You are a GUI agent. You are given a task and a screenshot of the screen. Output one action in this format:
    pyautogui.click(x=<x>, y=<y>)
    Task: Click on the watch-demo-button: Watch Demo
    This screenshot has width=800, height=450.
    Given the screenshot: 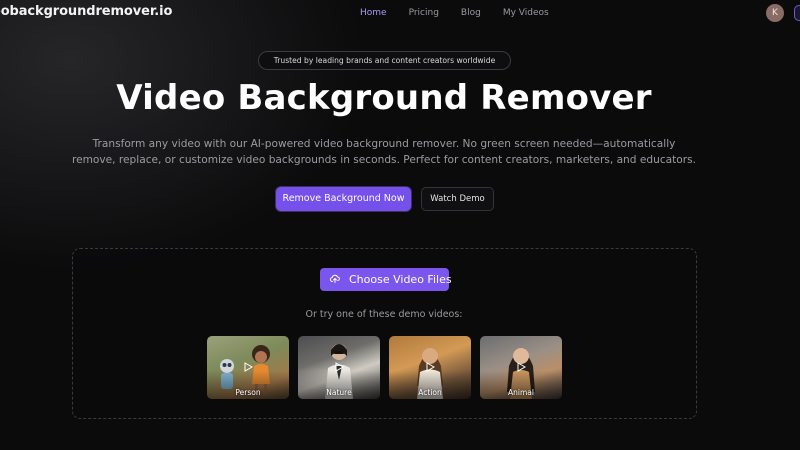 What is the action you would take?
    pyautogui.click(x=457, y=199)
    